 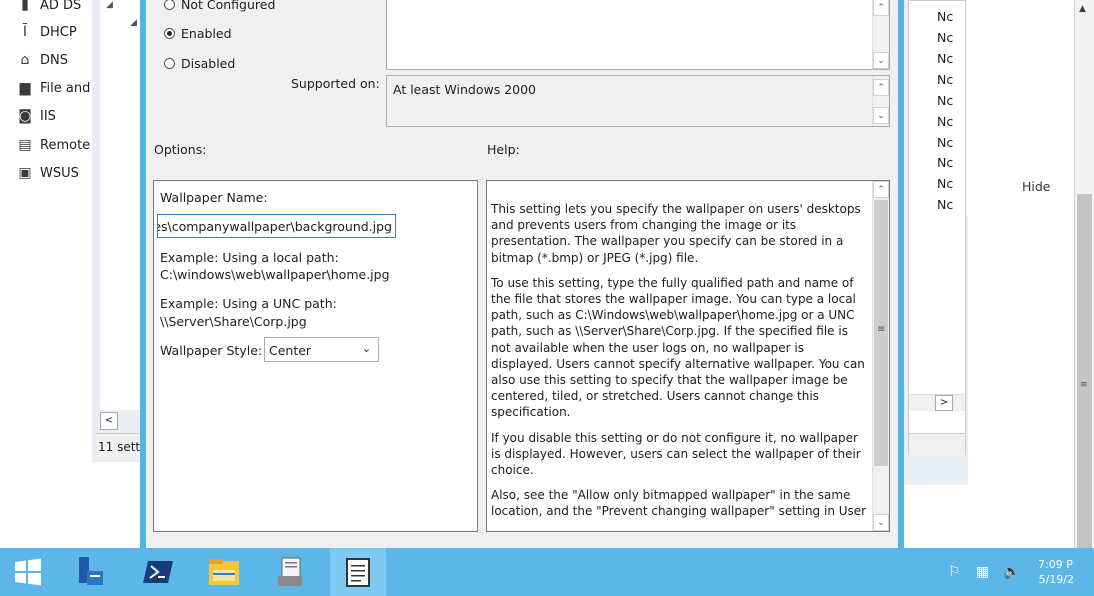 I want to click on setup-icon, so click(x=290, y=571).